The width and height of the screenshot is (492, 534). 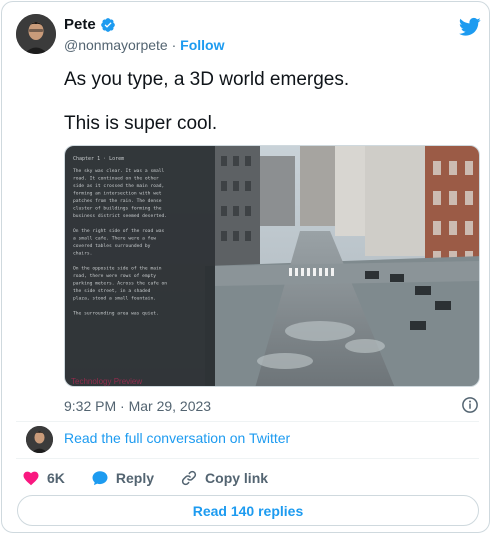 I want to click on heart-icon, so click(x=31, y=478).